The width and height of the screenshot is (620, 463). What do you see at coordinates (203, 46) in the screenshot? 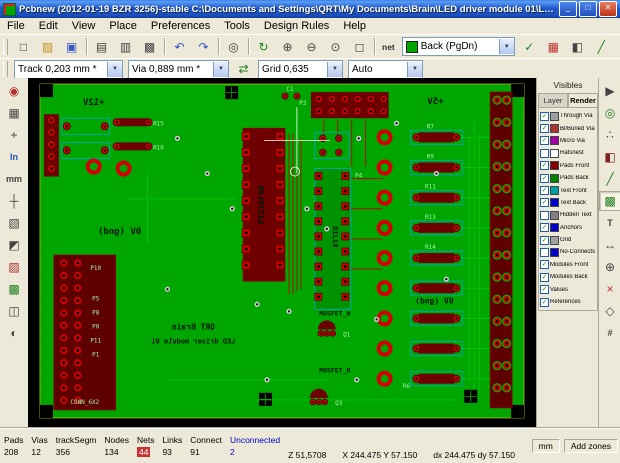
I see `redo-icon: ↷` at bounding box center [203, 46].